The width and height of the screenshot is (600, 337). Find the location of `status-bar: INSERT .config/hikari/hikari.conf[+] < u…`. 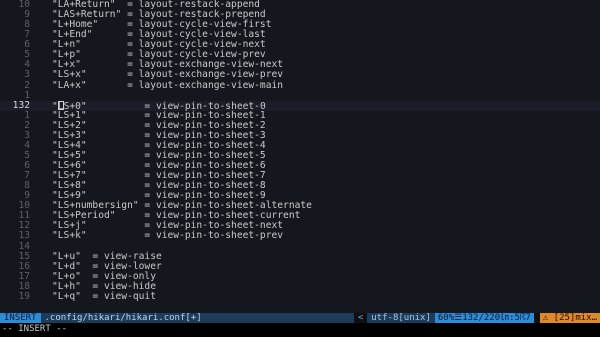

status-bar: INSERT .config/hikari/hikari.conf[+] < u… is located at coordinates (300, 318).